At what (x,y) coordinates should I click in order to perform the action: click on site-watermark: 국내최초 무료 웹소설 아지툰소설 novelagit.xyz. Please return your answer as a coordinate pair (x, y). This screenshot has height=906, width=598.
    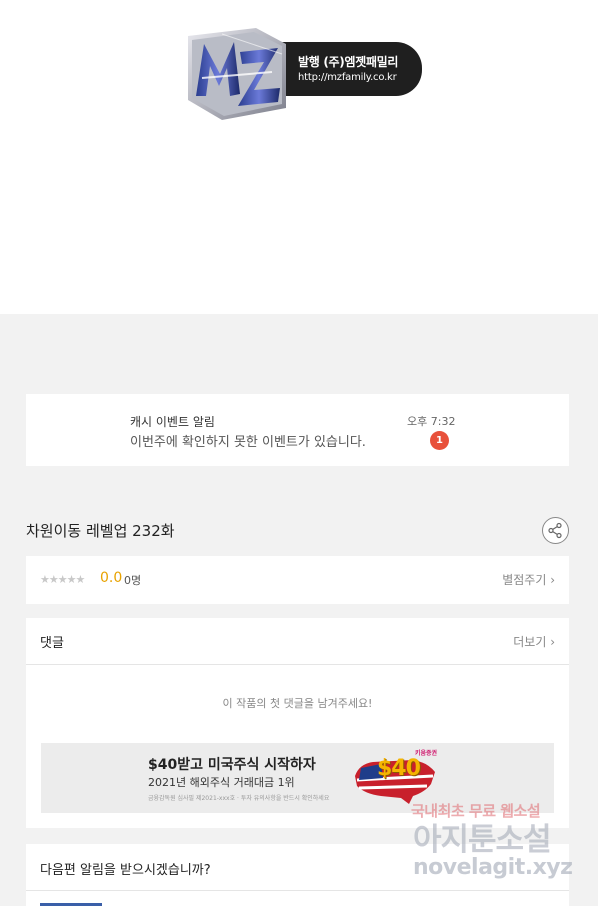
    Looking at the image, I should click on (499, 846).